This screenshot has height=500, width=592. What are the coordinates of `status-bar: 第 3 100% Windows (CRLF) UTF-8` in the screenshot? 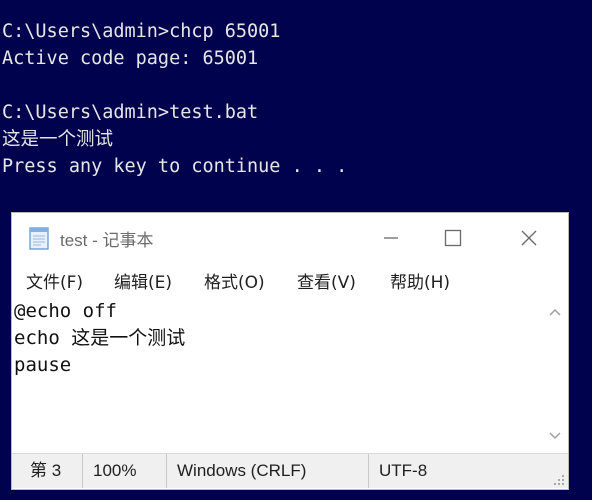 It's located at (290, 470).